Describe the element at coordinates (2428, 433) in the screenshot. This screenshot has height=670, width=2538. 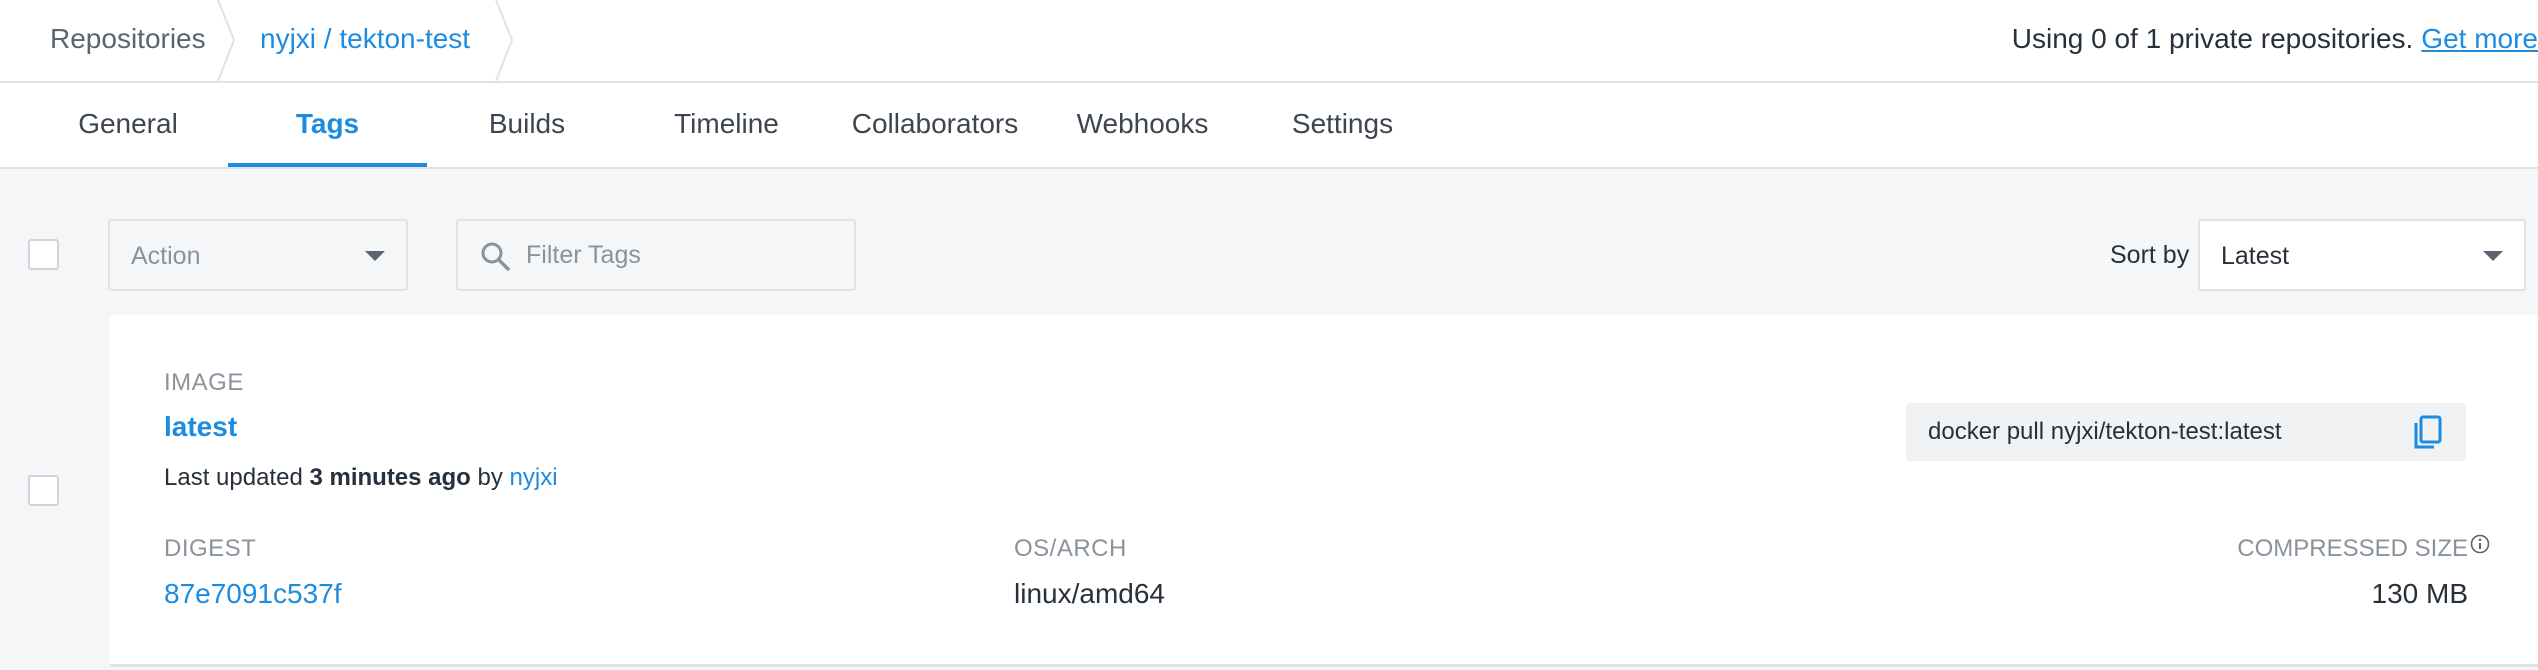
I see `copy-icon` at that location.